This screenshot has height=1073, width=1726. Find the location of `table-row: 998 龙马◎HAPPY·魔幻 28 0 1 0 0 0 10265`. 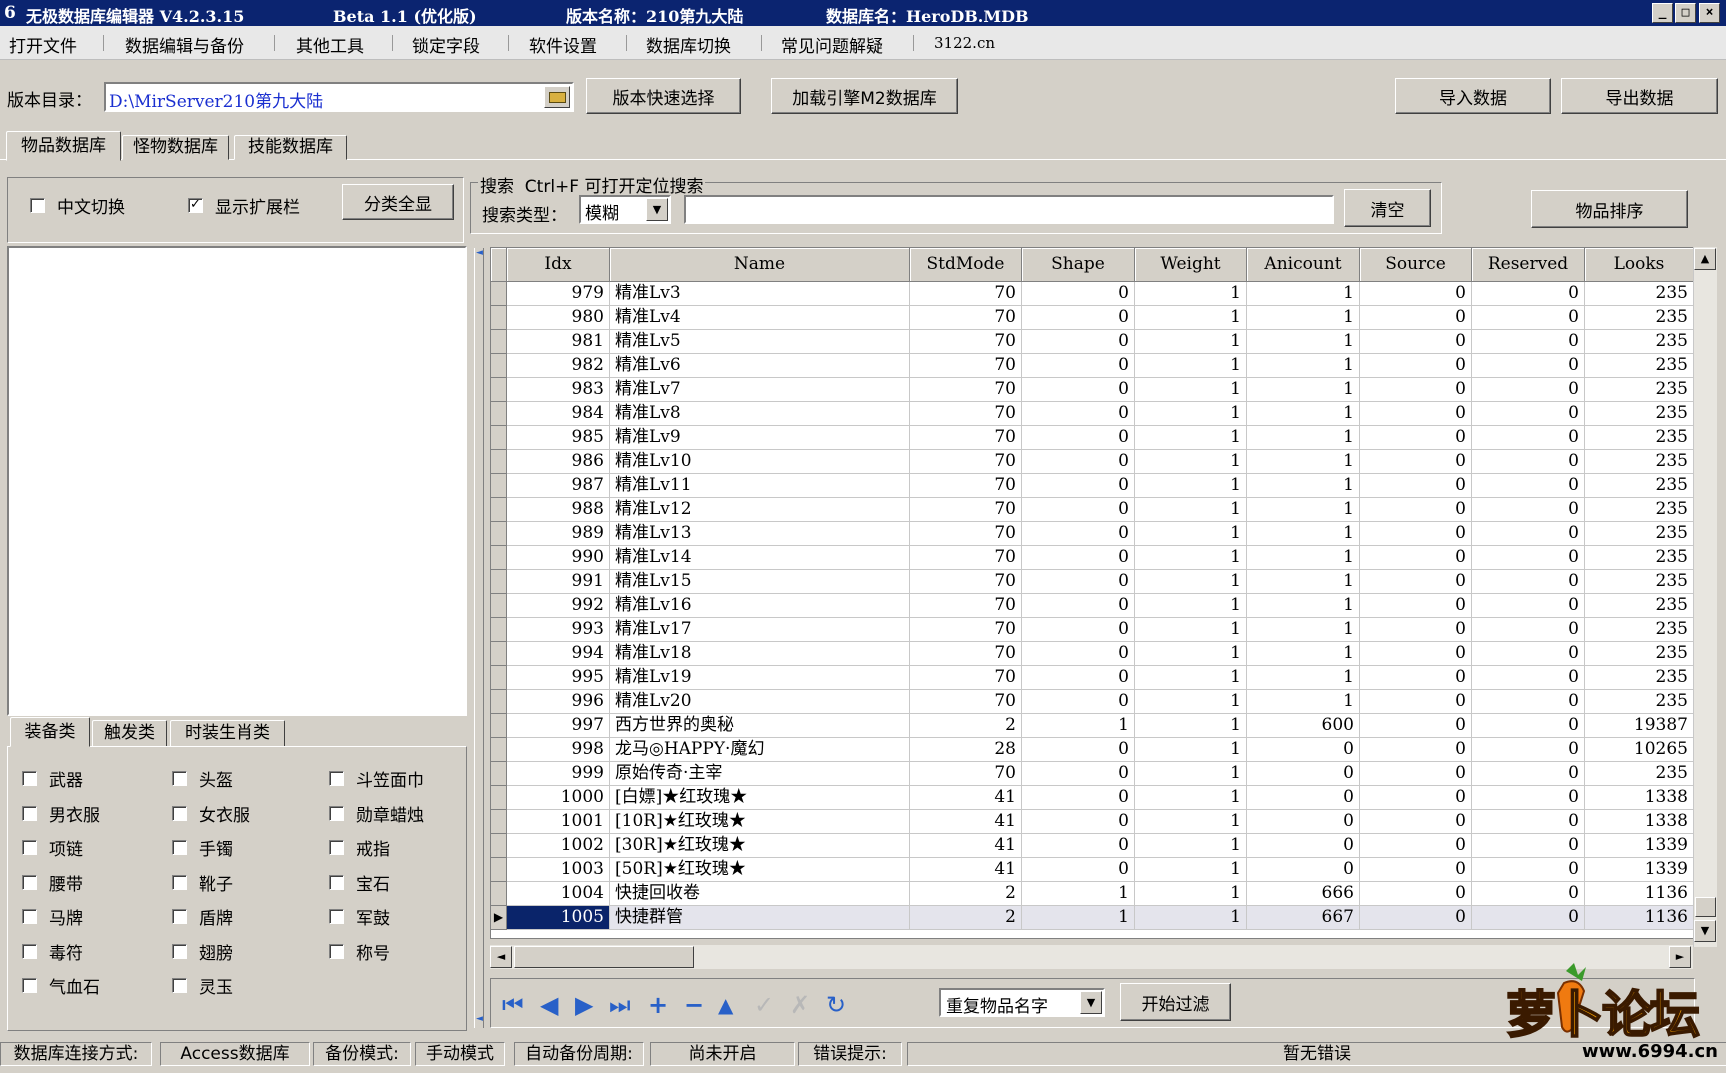

table-row: 998 龙马◎HAPPY·魔幻 28 0 1 0 0 0 10265 is located at coordinates (1092, 750).